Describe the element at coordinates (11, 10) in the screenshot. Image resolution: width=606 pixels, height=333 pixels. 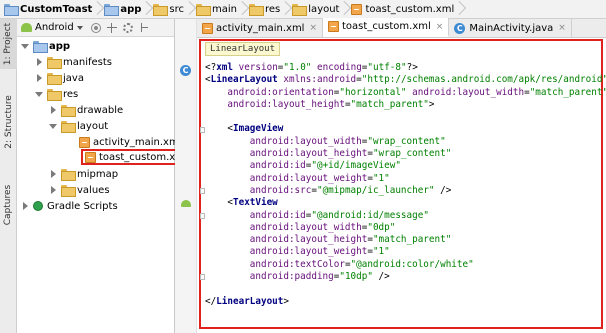
I see `project-folder-icon` at that location.